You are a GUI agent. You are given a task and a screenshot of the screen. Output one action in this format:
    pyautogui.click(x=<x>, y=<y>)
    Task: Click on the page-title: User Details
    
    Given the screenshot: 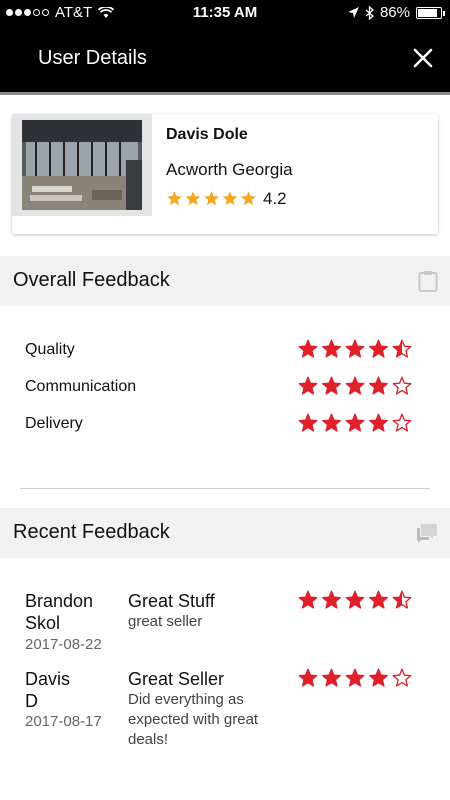 What is the action you would take?
    pyautogui.click(x=92, y=58)
    